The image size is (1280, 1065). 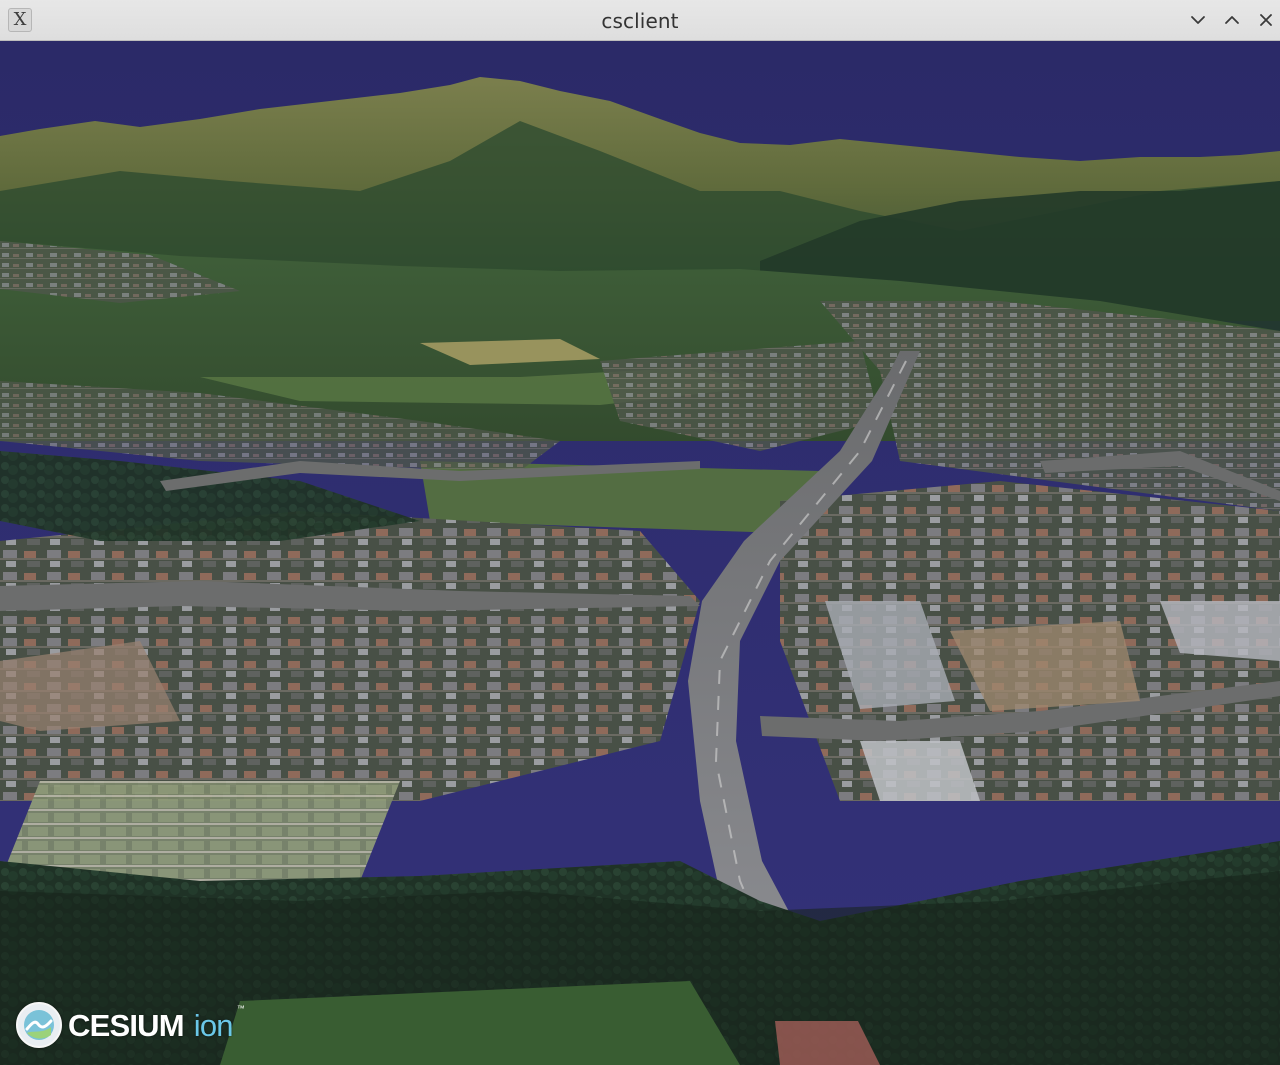 I want to click on close-button, so click(x=1266, y=20).